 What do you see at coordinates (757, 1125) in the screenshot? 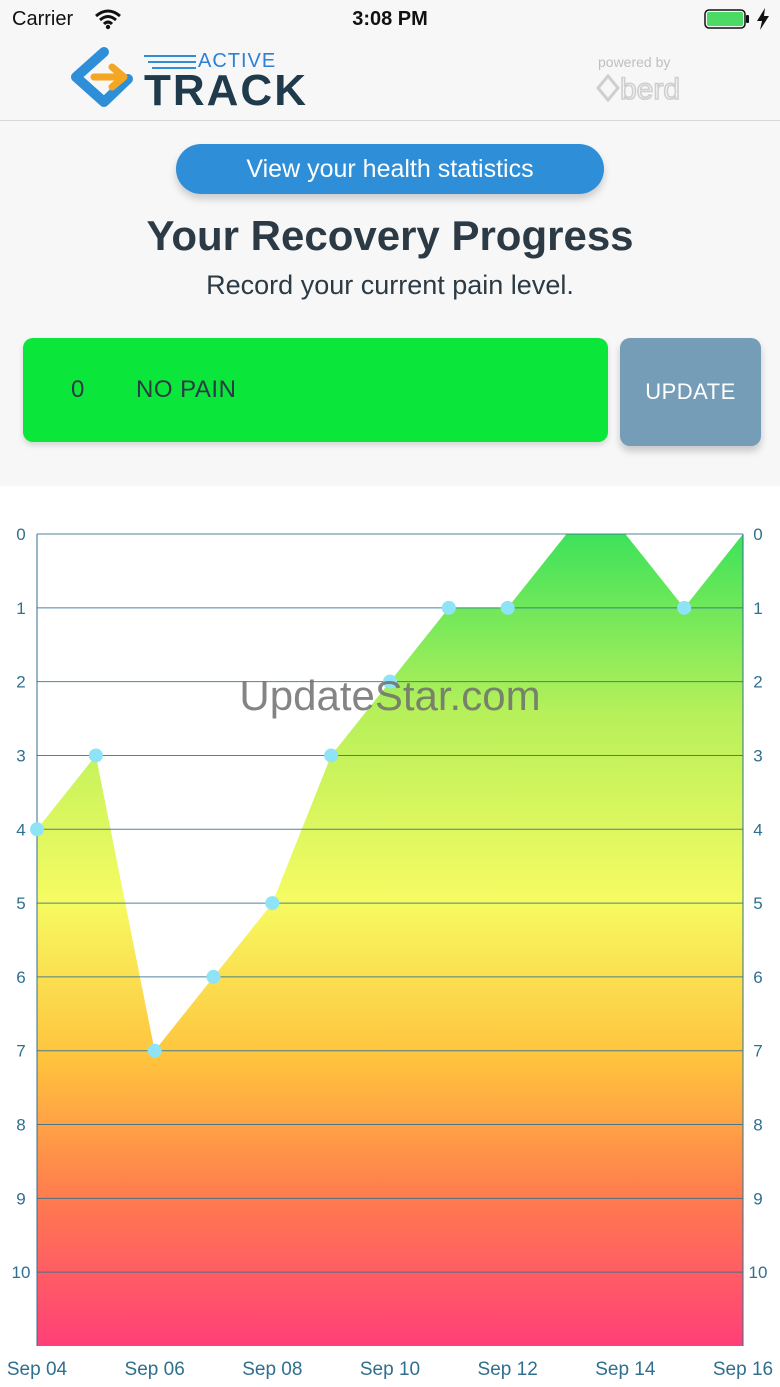
I see `y-tick-label-right: 8` at bounding box center [757, 1125].